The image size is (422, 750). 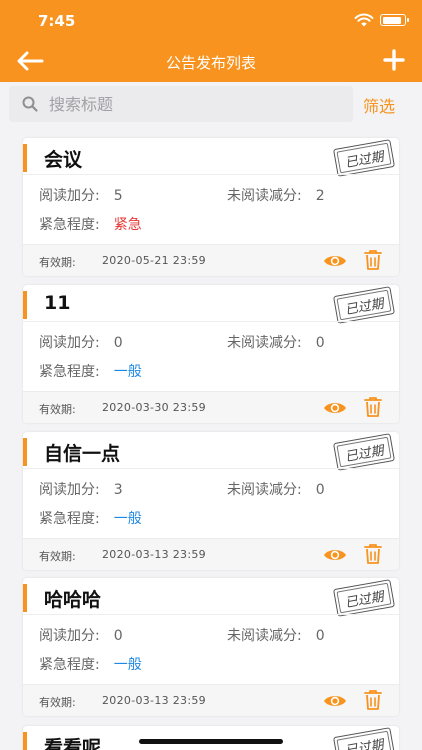 What do you see at coordinates (211, 738) in the screenshot?
I see `notice-card: 看看呢 已过期` at bounding box center [211, 738].